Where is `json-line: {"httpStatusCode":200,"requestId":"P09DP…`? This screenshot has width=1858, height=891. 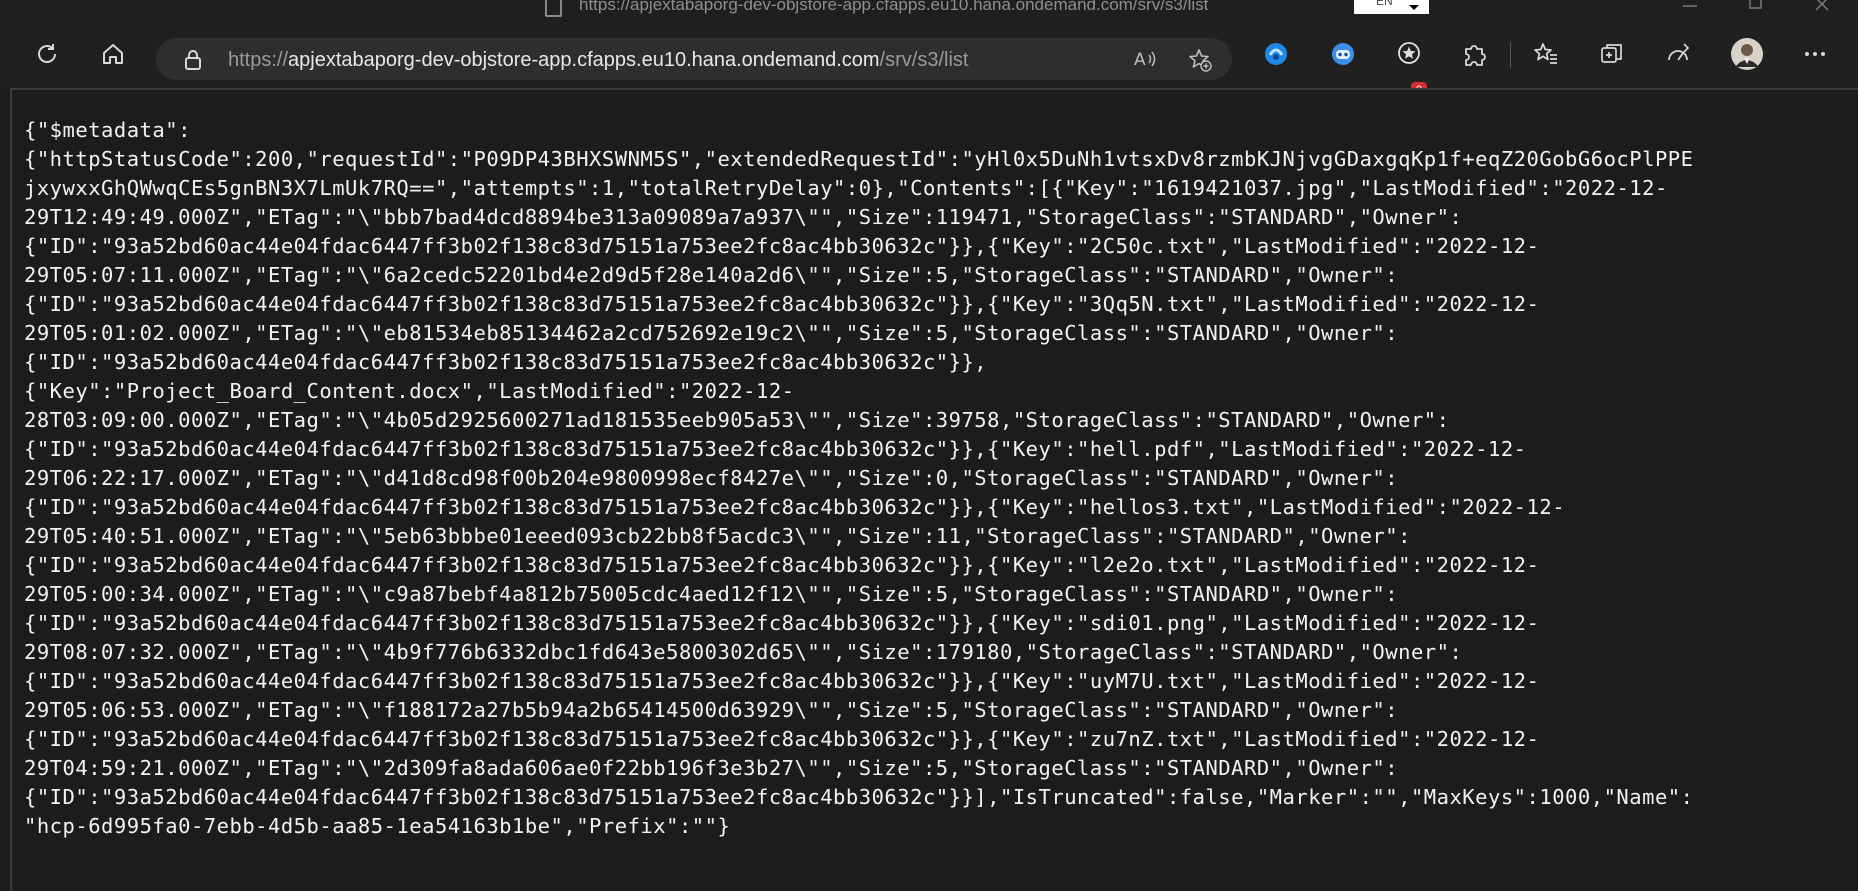 json-line: {"httpStatusCode":200,"requestId":"P09DP… is located at coordinates (859, 159).